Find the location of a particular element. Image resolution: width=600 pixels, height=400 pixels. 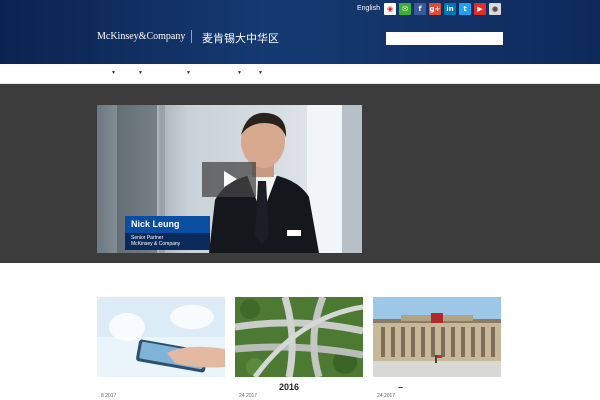

article-card-1-image is located at coordinates (161, 337).